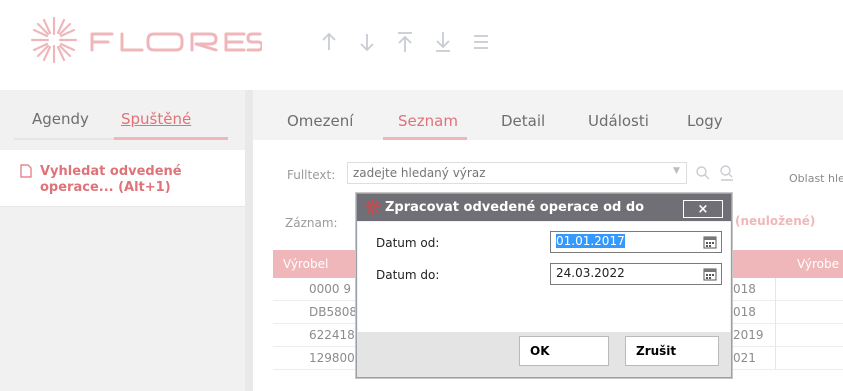 Image resolution: width=843 pixels, height=391 pixels. I want to click on datum-do-value: 24.03.2022, so click(590, 273).